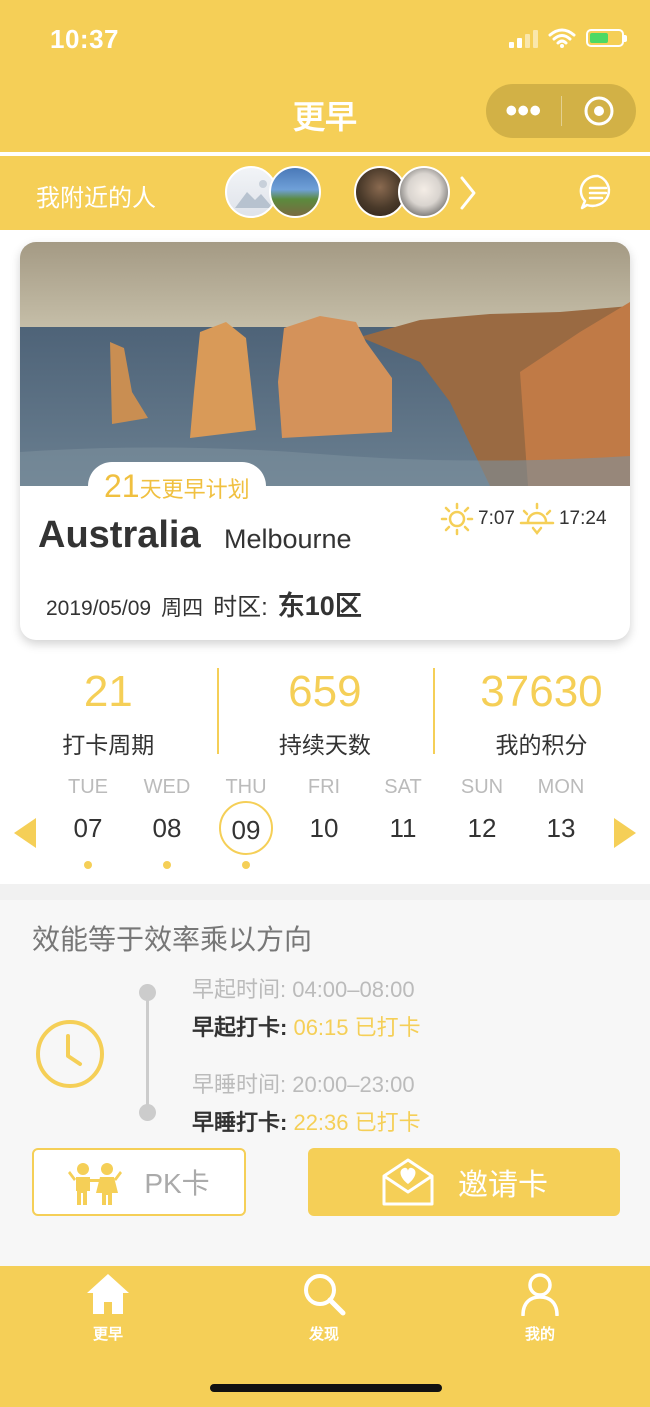 The width and height of the screenshot is (650, 1407). I want to click on day-name: WED, so click(167, 787).